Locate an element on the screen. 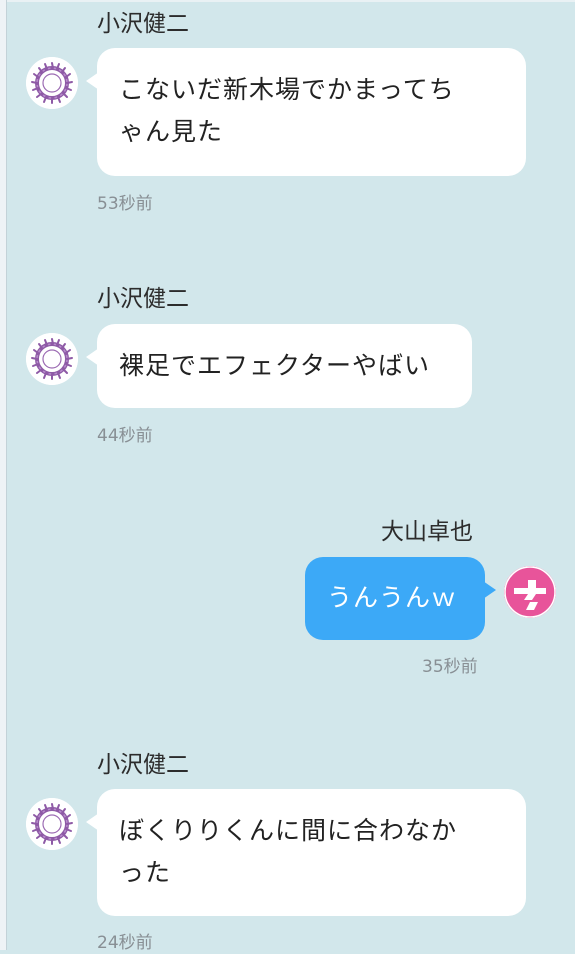 The image size is (575, 954). sender-name: 大山卓也 is located at coordinates (427, 532).